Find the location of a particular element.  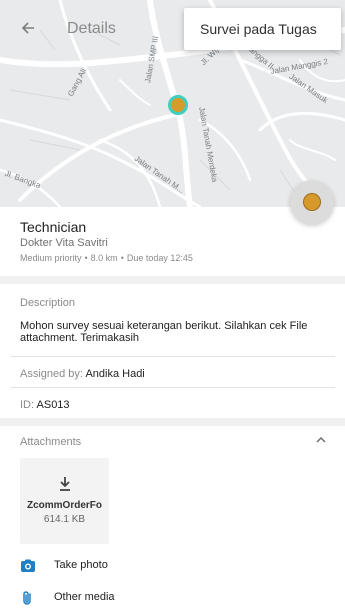

menu-item-survey: Survei pada Tugas is located at coordinates (258, 29).